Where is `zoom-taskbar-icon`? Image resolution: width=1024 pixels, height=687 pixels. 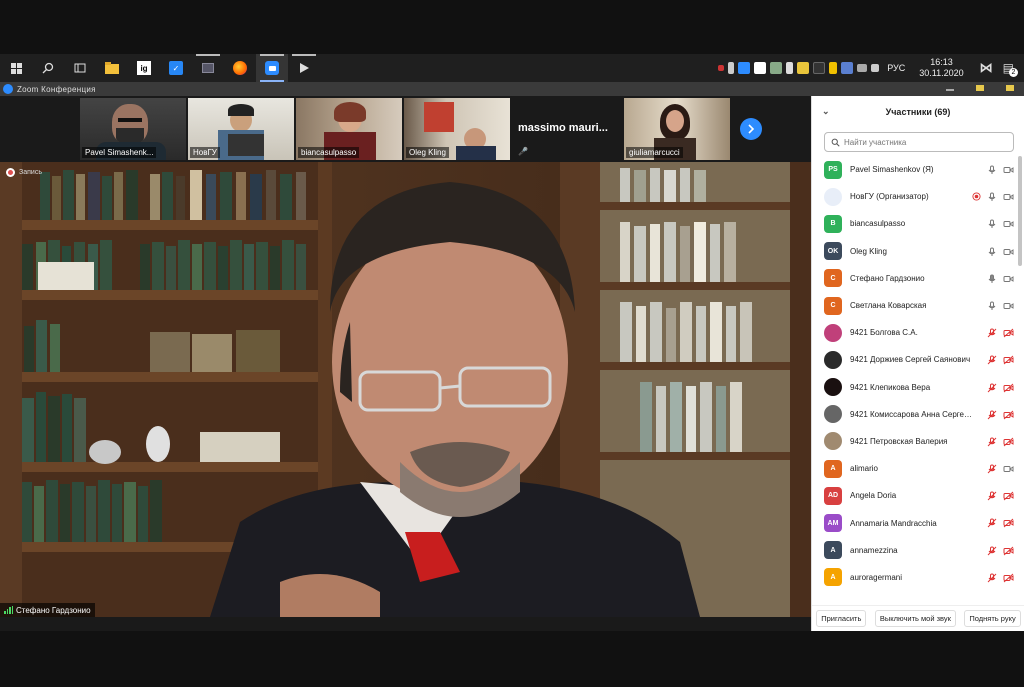
zoom-taskbar-icon is located at coordinates (272, 68).